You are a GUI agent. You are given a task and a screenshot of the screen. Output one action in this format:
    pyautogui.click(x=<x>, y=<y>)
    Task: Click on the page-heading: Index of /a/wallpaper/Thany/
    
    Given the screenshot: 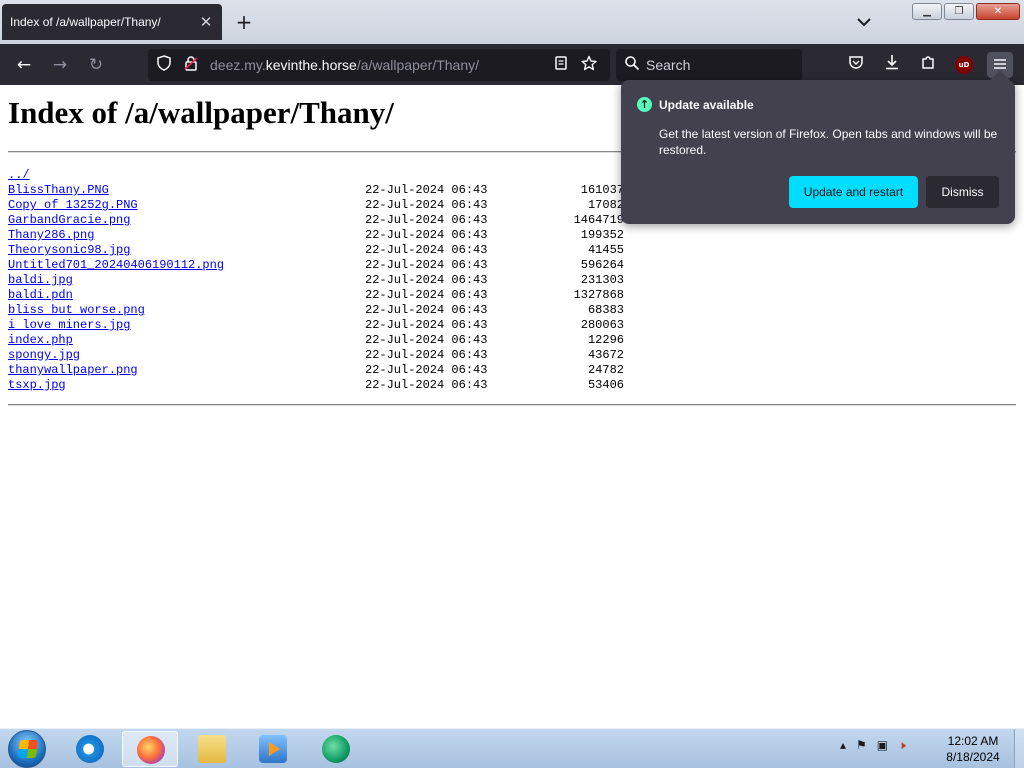 What is the action you would take?
    pyautogui.click(x=201, y=112)
    